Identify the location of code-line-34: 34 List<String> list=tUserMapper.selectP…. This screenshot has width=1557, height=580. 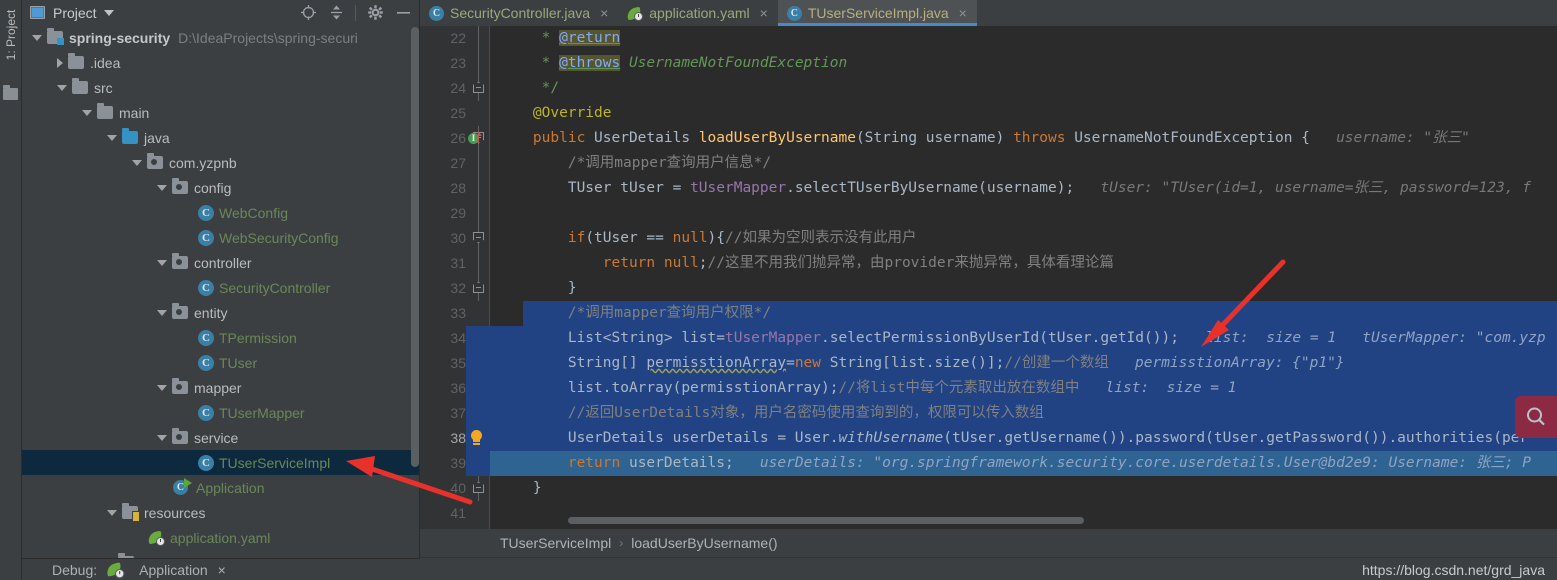
(988, 338).